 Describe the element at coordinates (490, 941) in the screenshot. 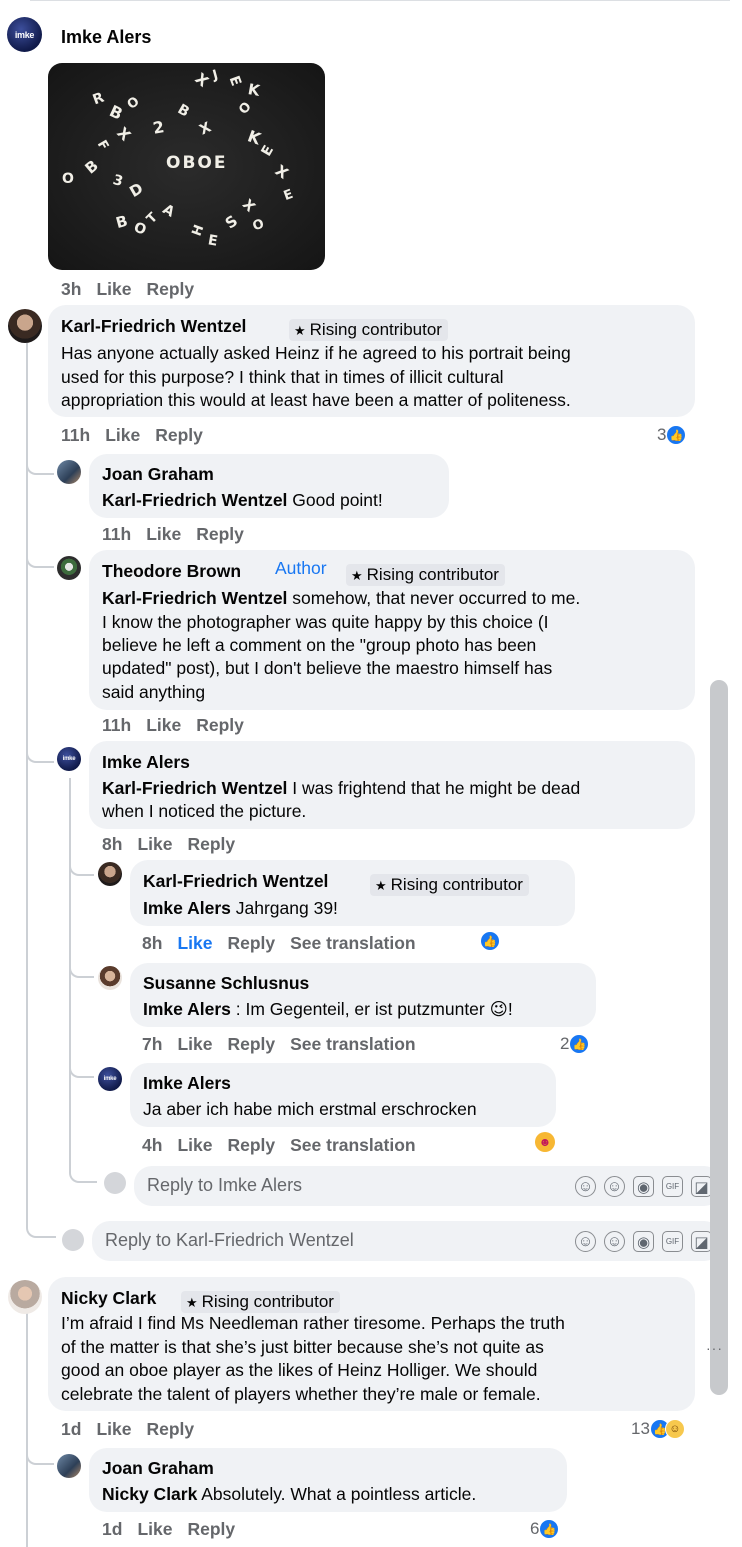

I see `reaction-count: 👍` at that location.